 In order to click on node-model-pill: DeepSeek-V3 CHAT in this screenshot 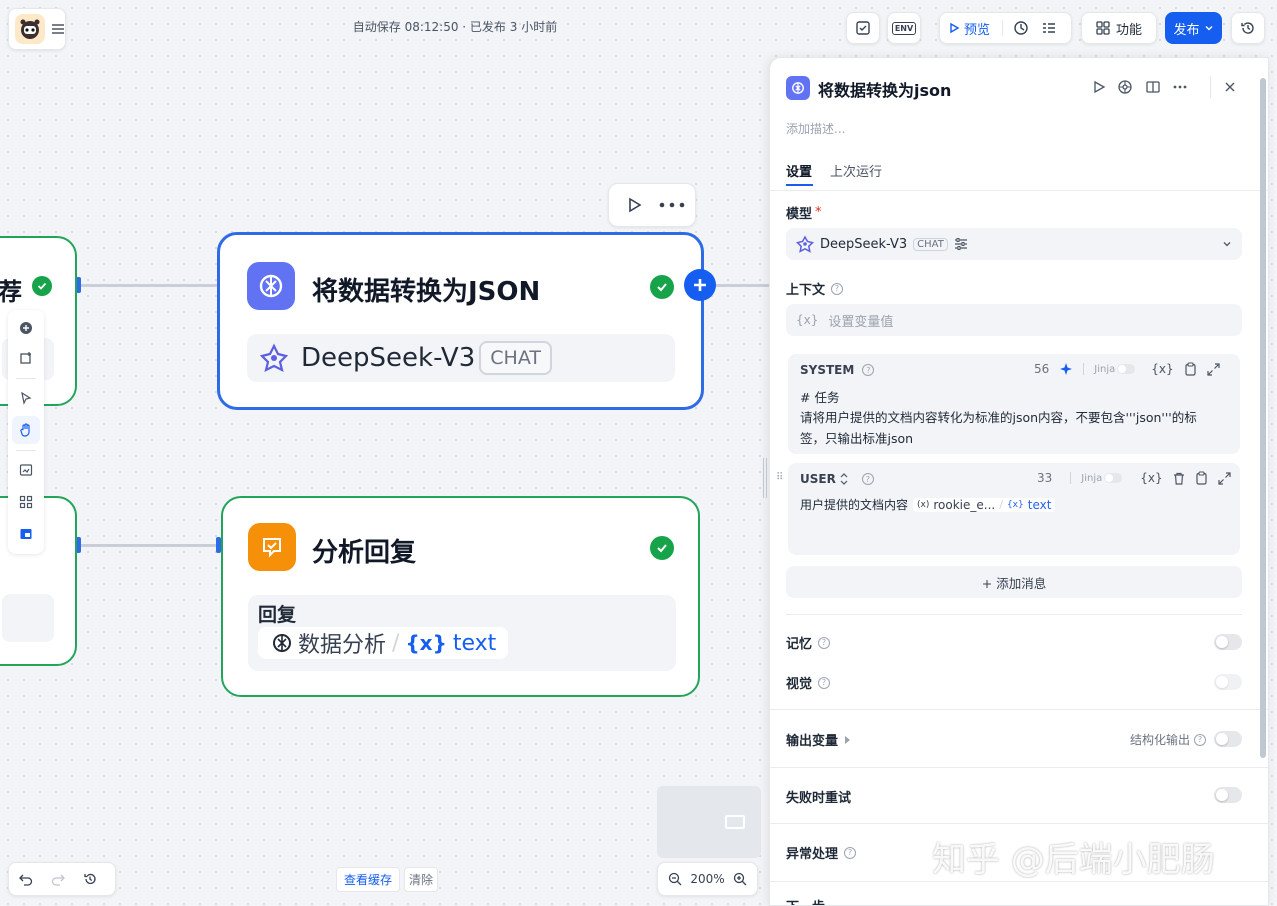, I will do `click(461, 358)`.